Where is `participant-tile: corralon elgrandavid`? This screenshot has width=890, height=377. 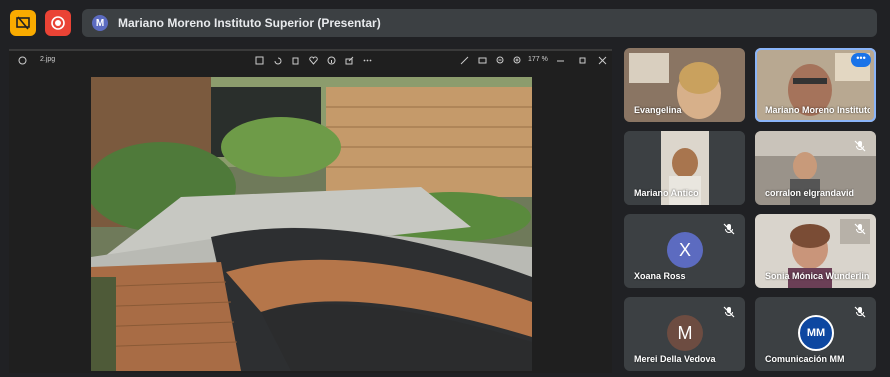 participant-tile: corralon elgrandavid is located at coordinates (815, 168).